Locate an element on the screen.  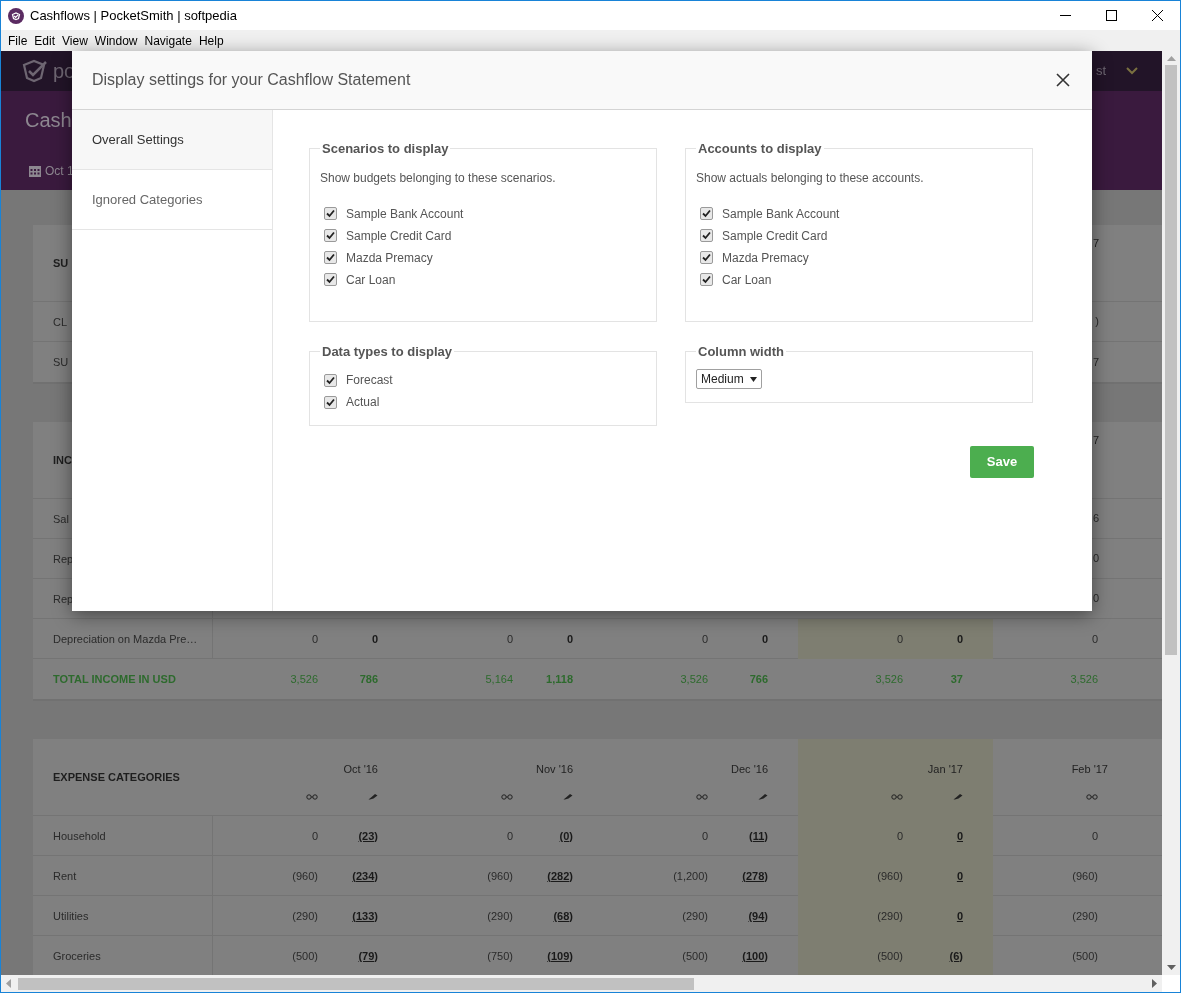
checkbox-label: Actual is located at coordinates (363, 402).